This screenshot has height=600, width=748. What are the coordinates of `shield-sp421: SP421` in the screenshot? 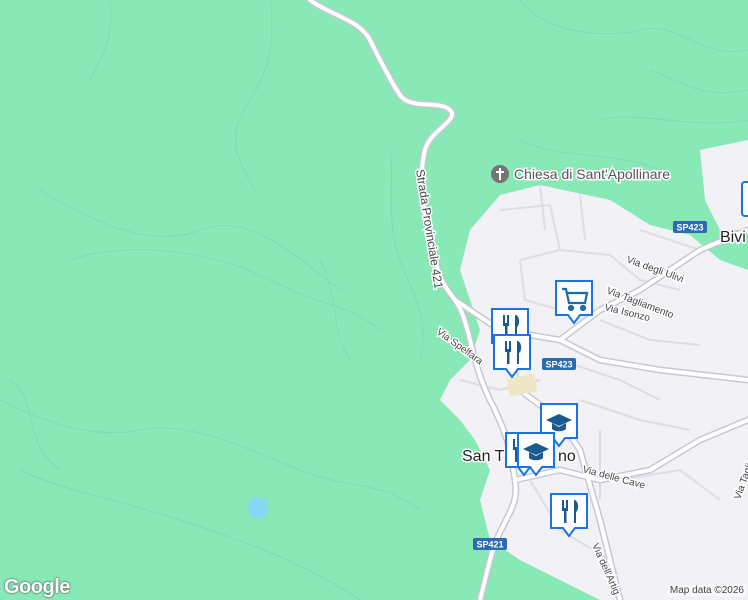 It's located at (490, 544).